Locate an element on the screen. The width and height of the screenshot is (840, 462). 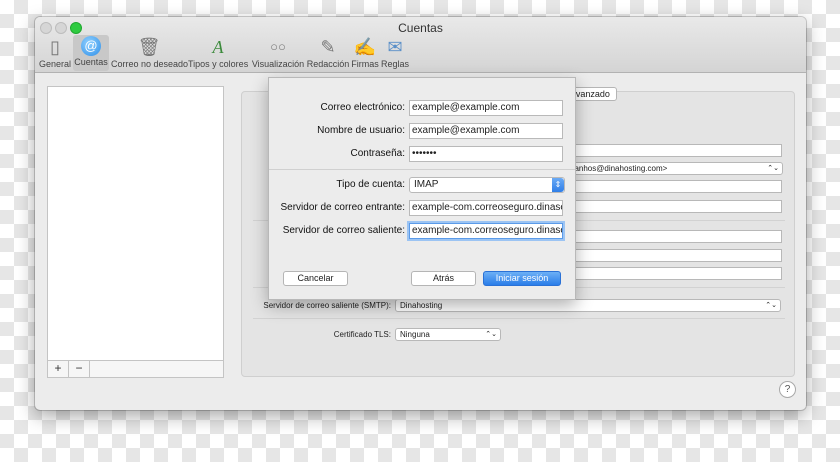
tab-firmas: ✍ Firmas is located at coordinates (365, 53).